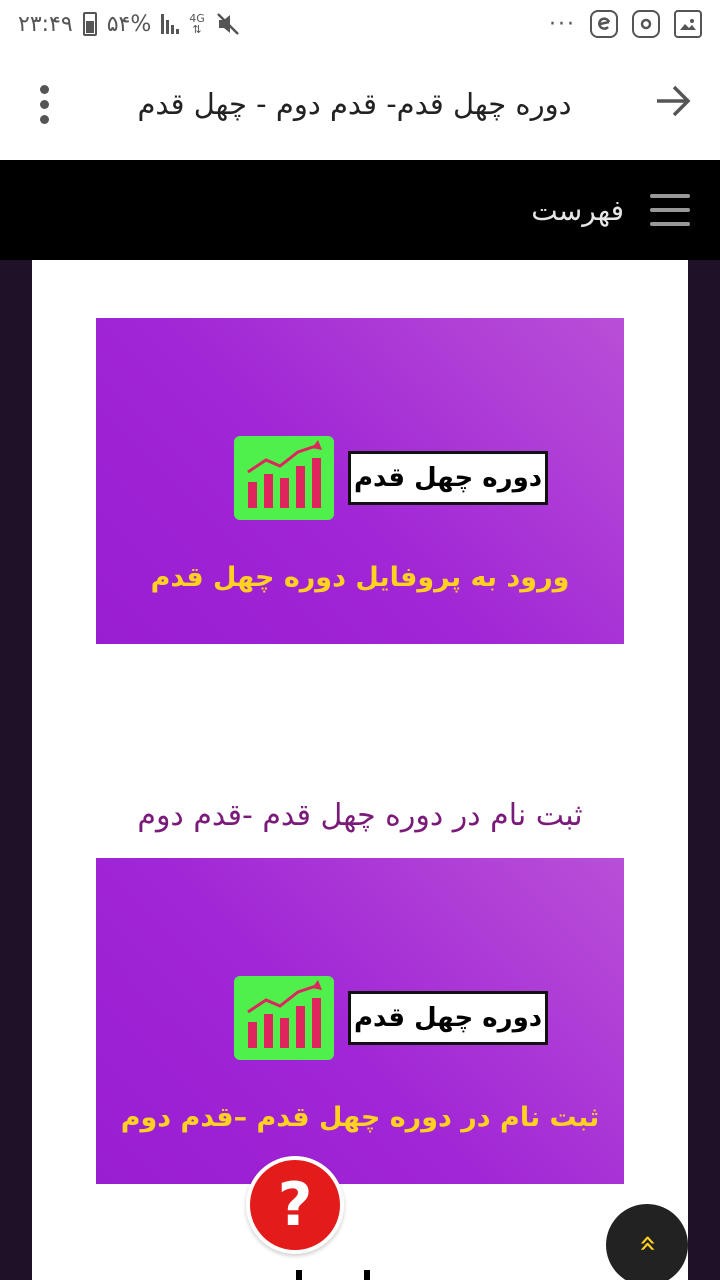 This screenshot has height=1280, width=720. Describe the element at coordinates (577, 210) in the screenshot. I see `menu-label: فهرست` at that location.